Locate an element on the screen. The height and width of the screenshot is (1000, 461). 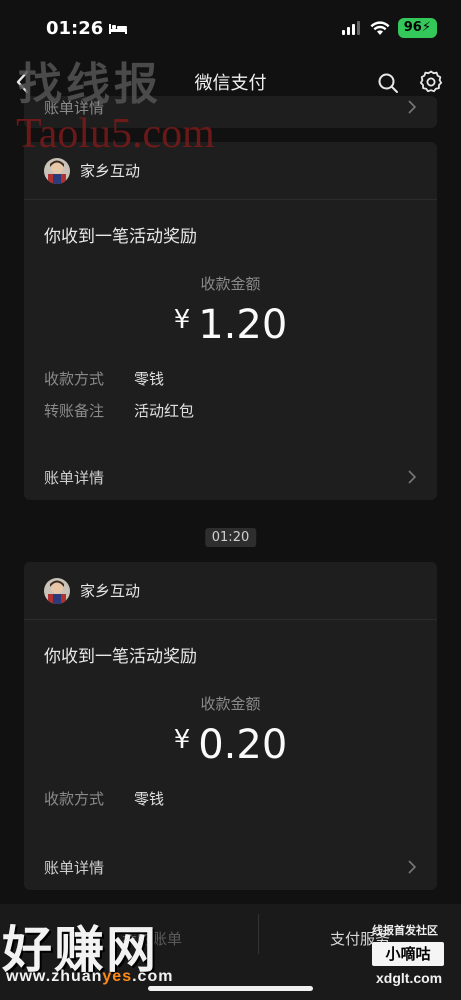
gear-icon is located at coordinates (431, 82).